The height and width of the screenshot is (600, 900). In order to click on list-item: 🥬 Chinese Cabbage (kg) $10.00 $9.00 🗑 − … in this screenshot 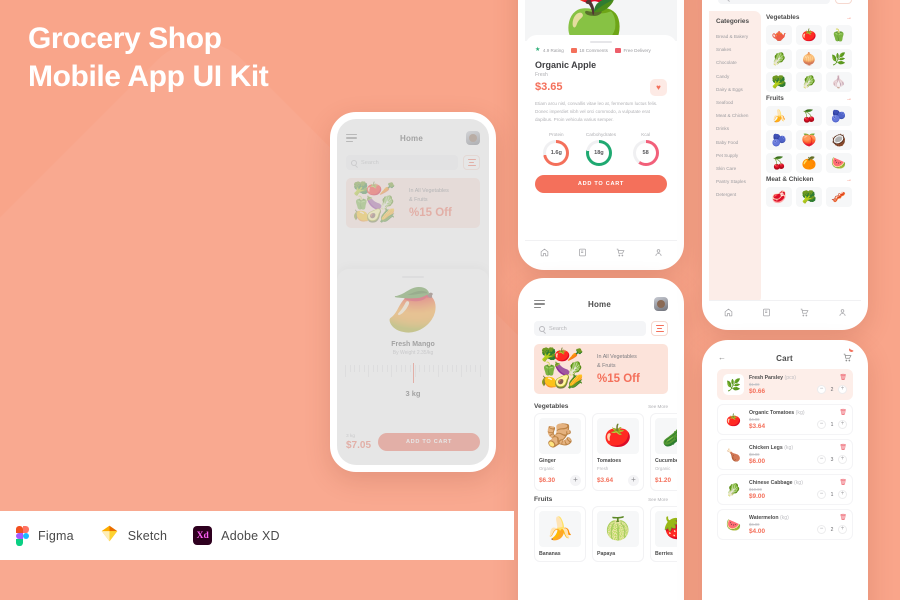, I will do `click(785, 489)`.